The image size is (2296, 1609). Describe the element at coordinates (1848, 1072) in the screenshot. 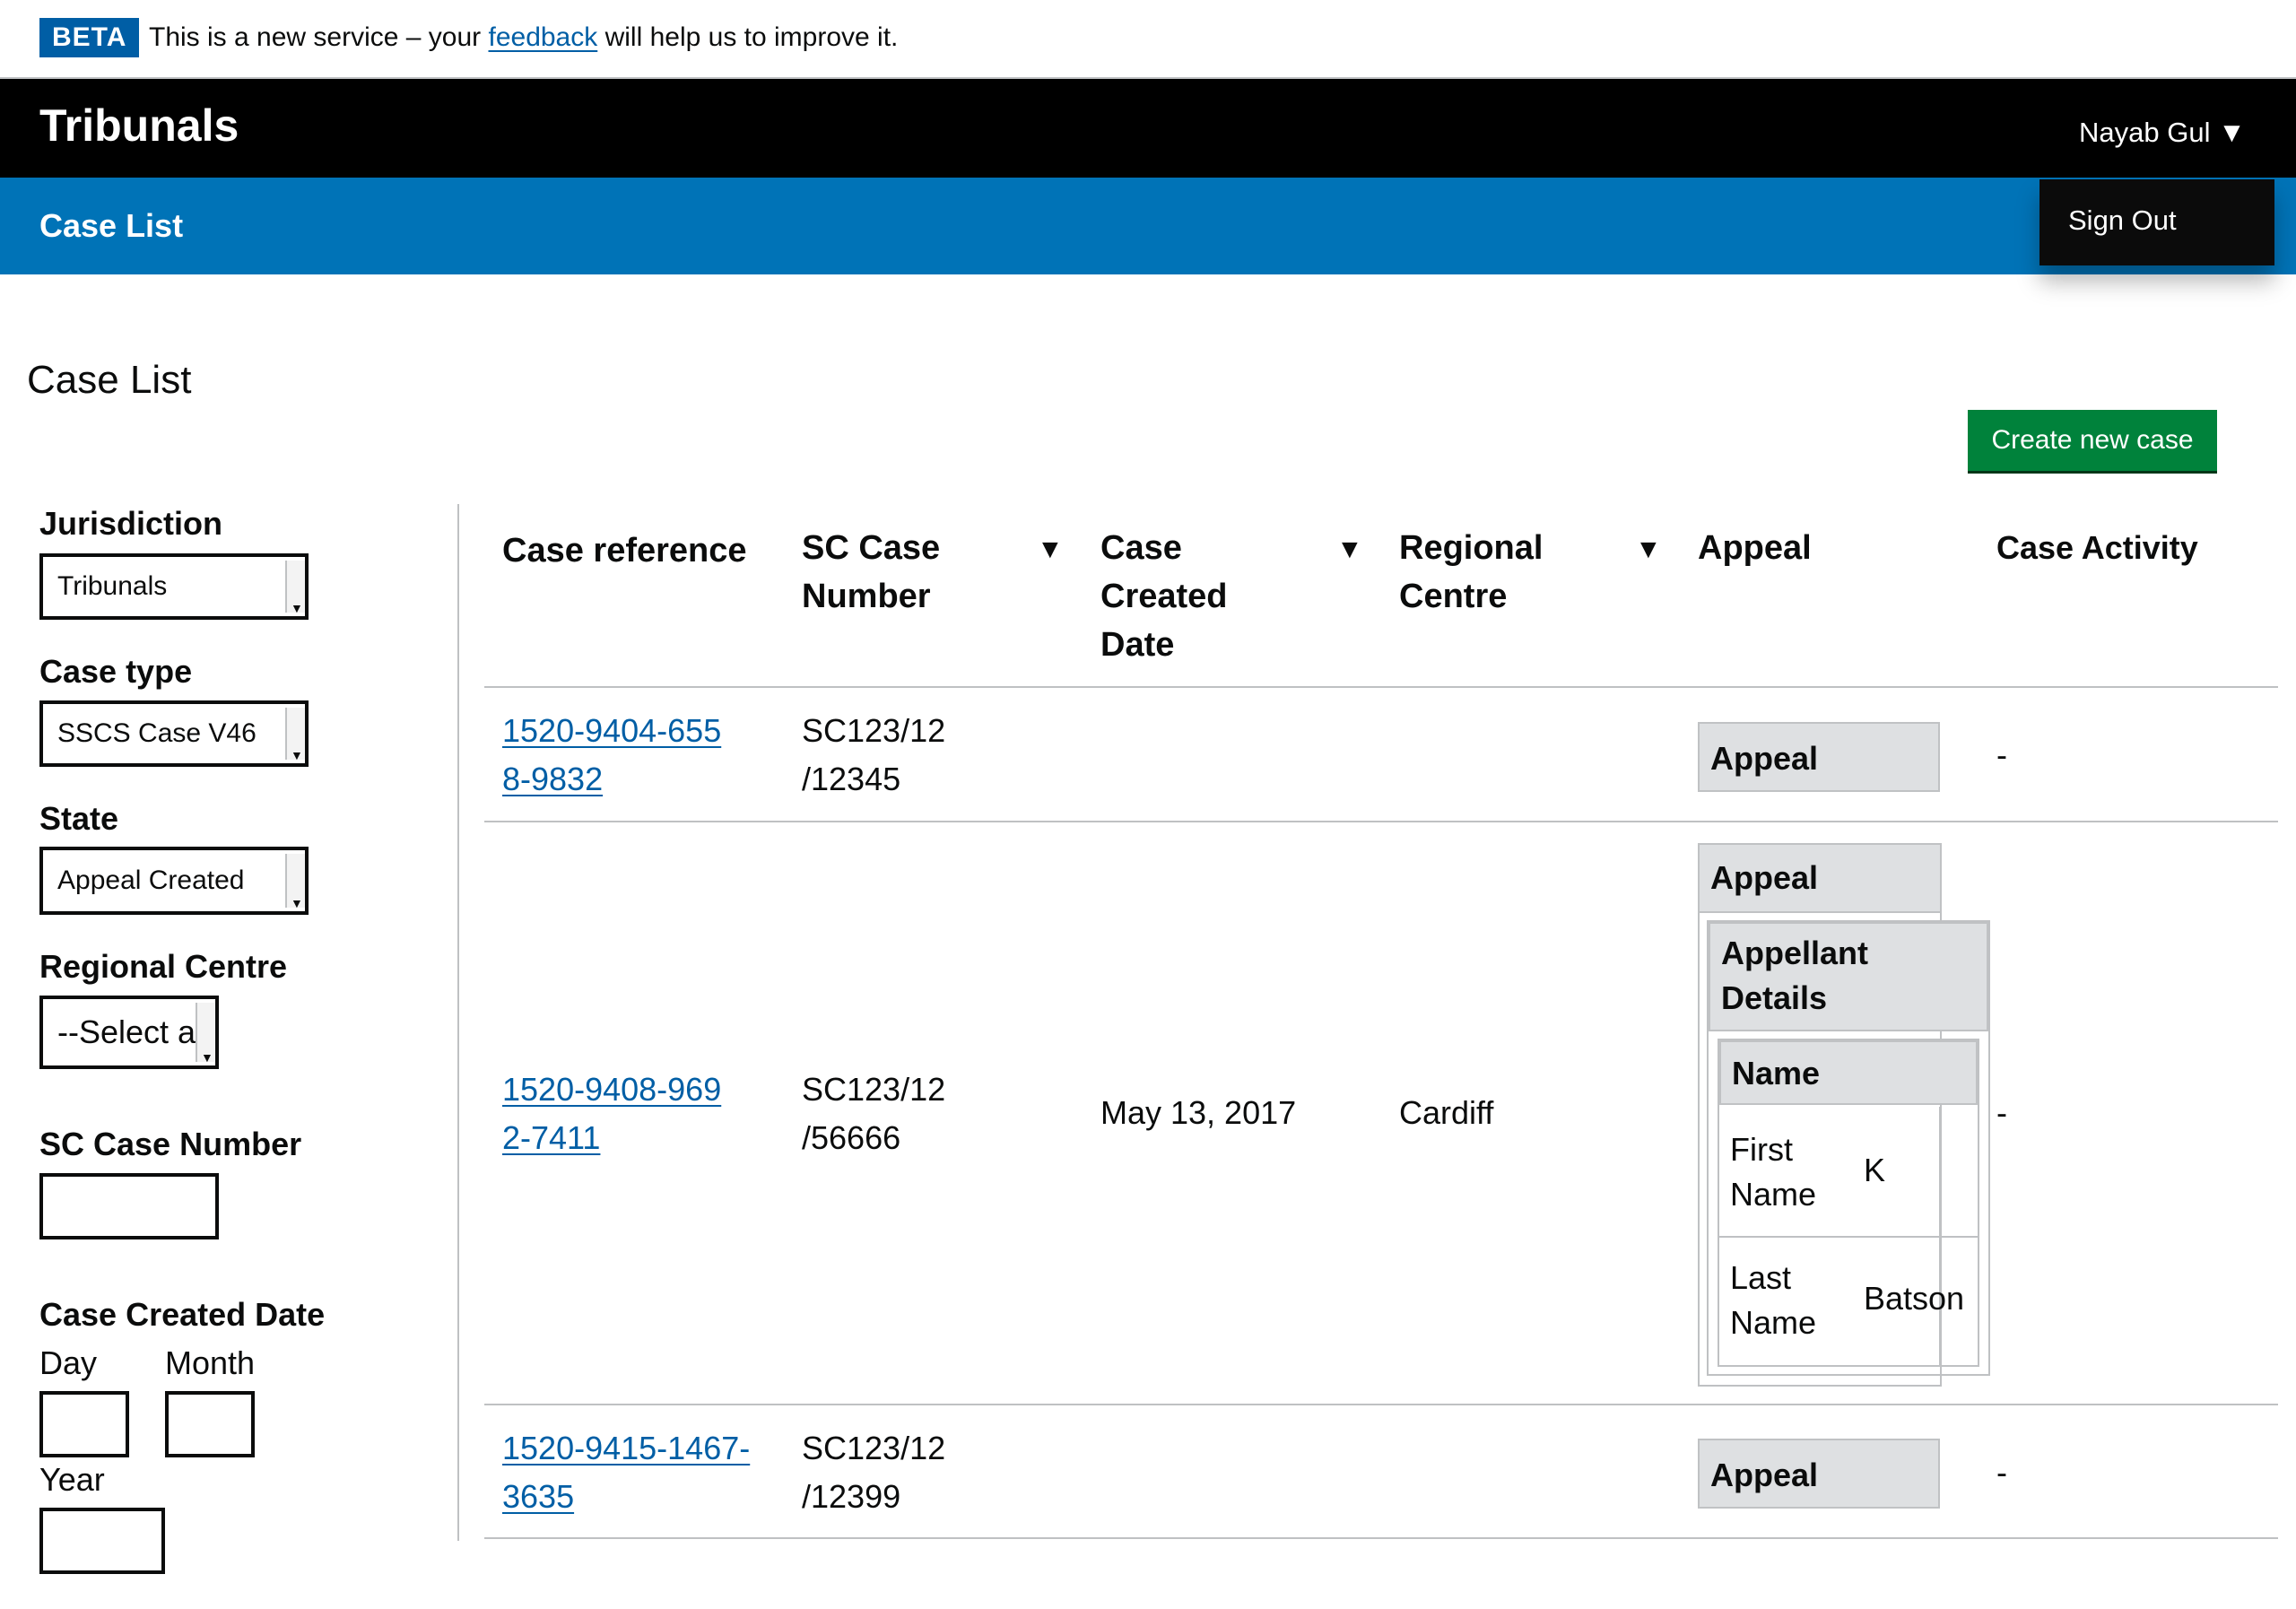

I see `name-heading: Name` at that location.